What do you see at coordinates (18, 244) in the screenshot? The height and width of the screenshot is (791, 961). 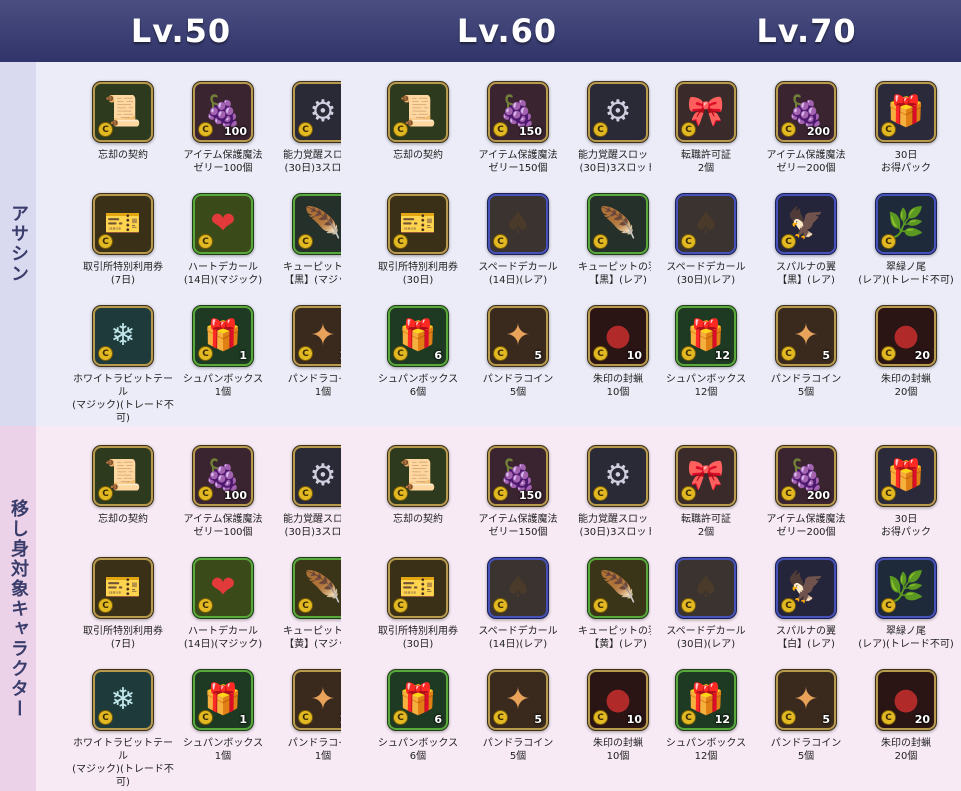 I see `section-label-assassin: アサシン` at bounding box center [18, 244].